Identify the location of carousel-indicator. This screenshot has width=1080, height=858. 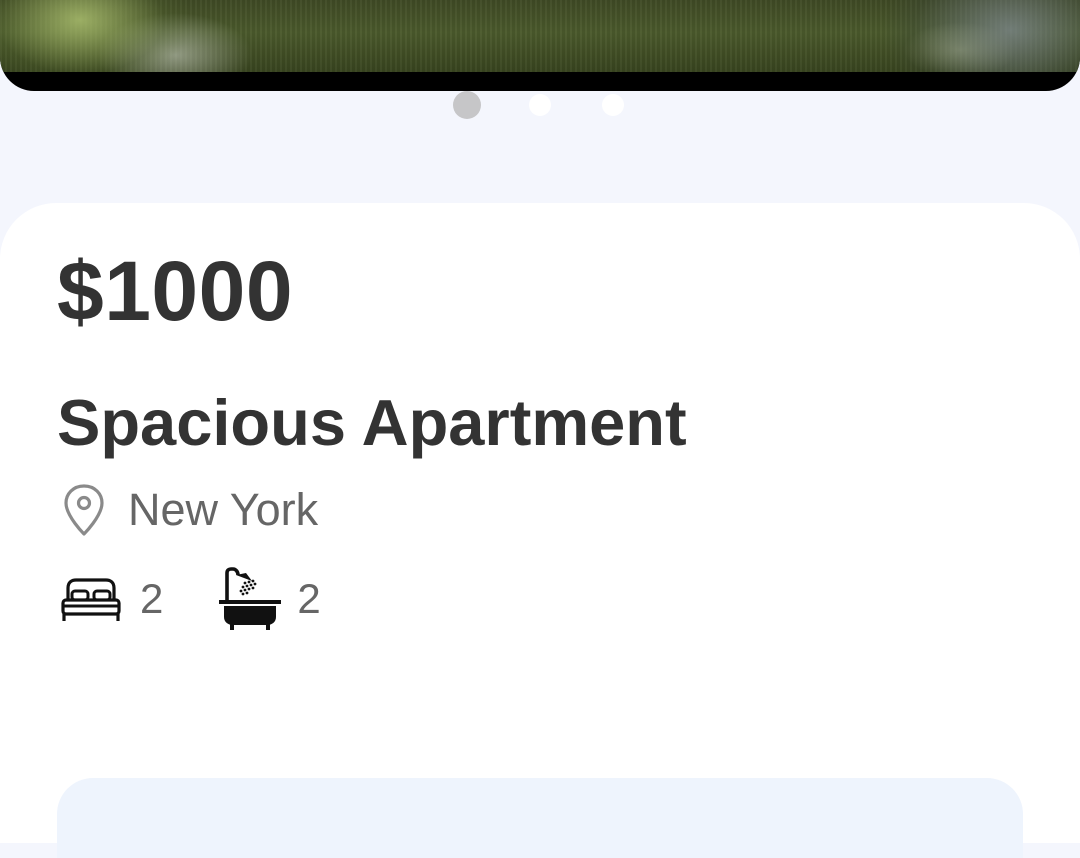
(540, 106).